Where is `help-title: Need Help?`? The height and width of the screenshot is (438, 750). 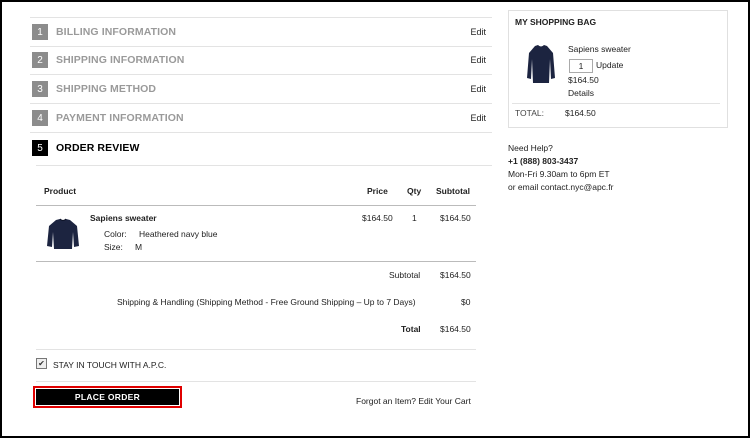 help-title: Need Help? is located at coordinates (530, 148).